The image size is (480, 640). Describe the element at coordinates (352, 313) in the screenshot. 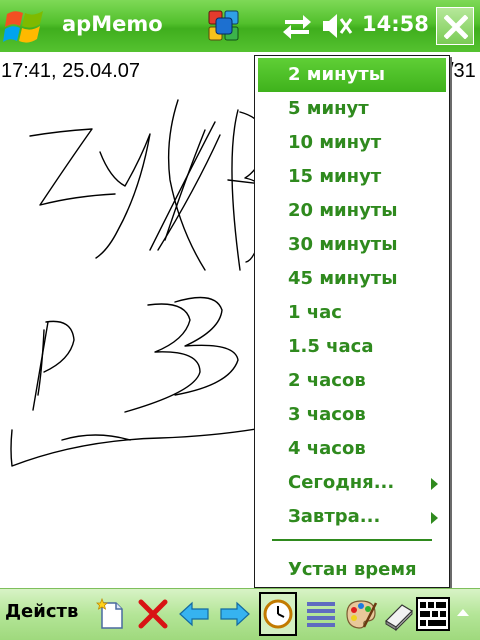

I see `menu-item-1-hour: 1 час` at that location.